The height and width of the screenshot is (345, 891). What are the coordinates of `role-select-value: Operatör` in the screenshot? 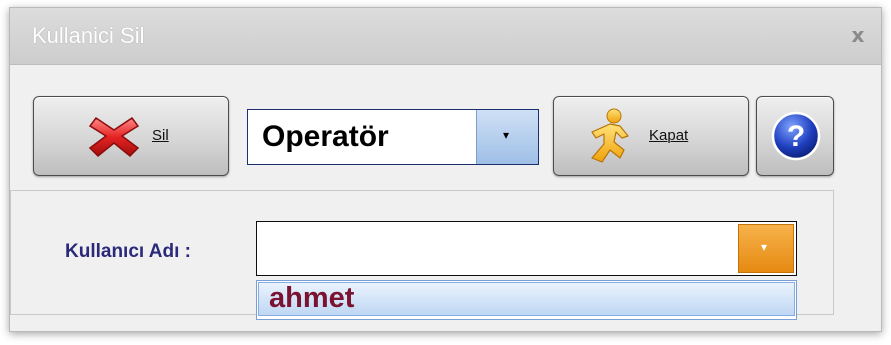 It's located at (325, 136).